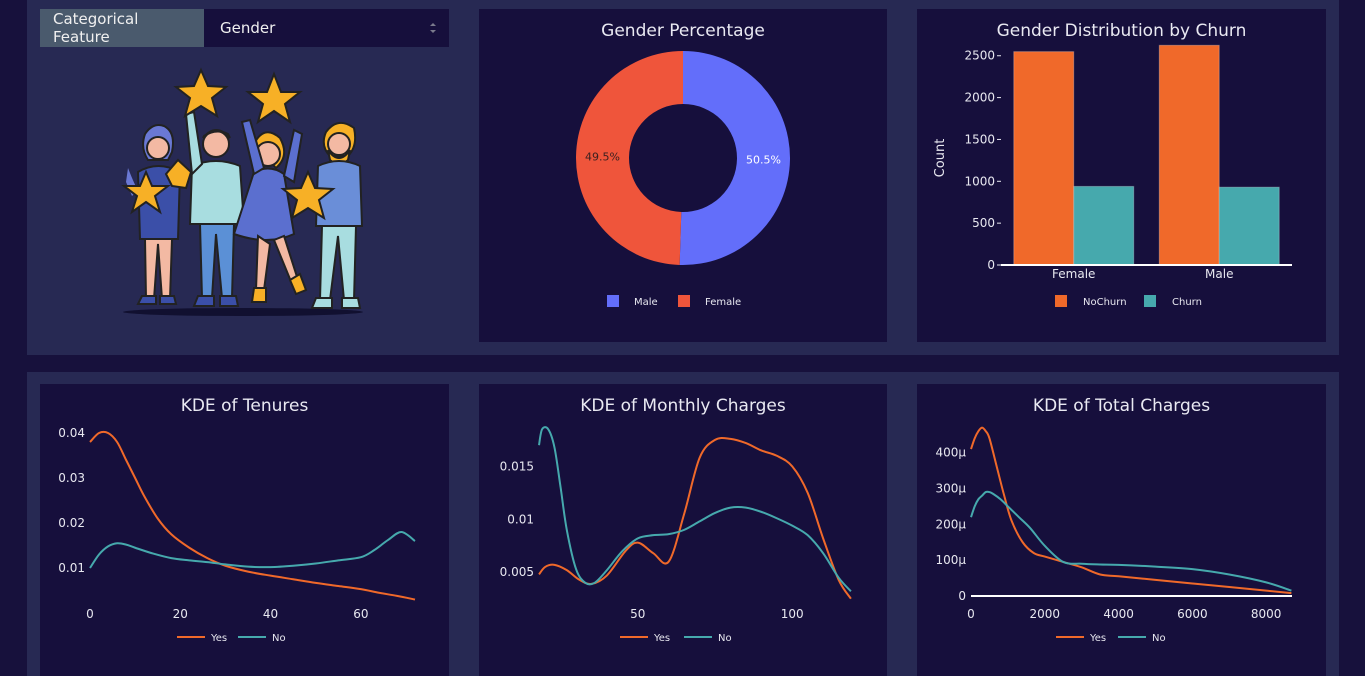 This screenshot has height=676, width=1365. Describe the element at coordinates (979, 181) in the screenshot. I see `y-tick-label: 1000` at that location.